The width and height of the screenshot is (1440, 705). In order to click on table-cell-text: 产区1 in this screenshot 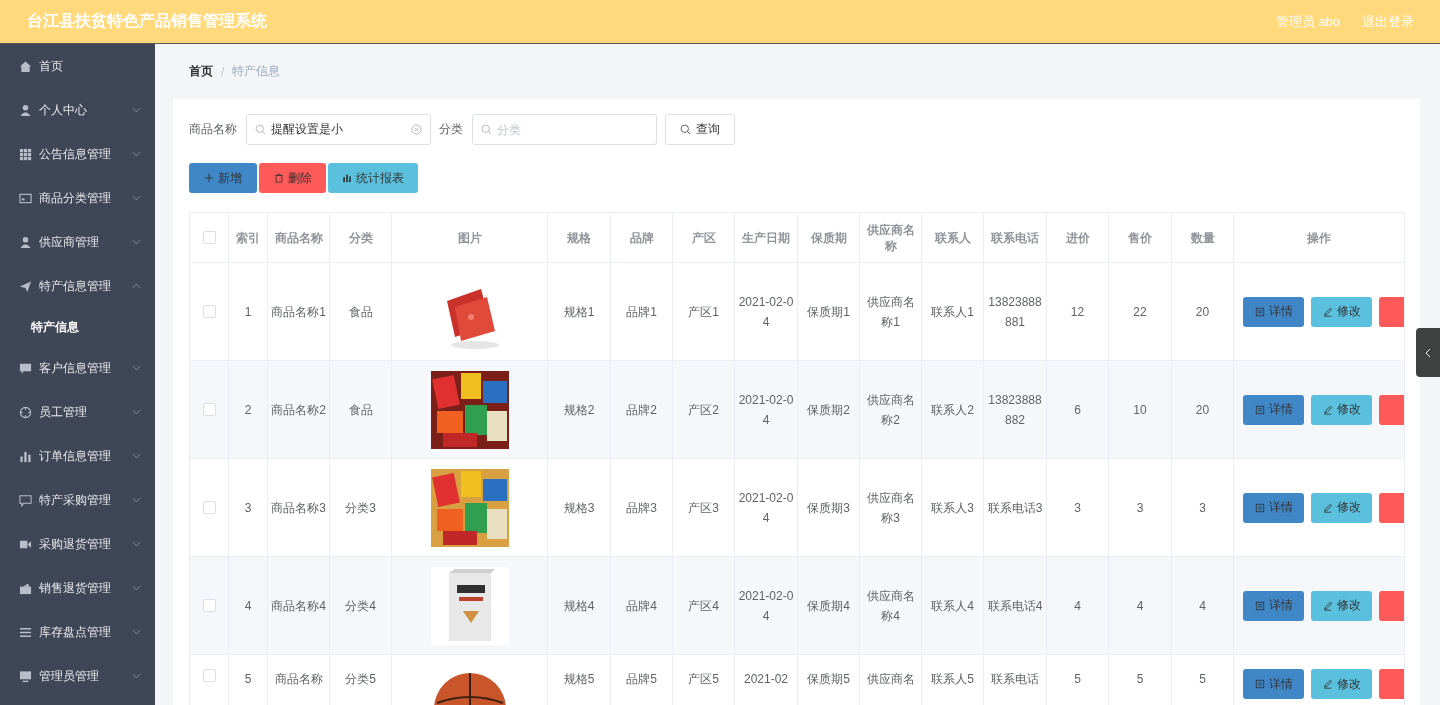, I will do `click(703, 312)`.